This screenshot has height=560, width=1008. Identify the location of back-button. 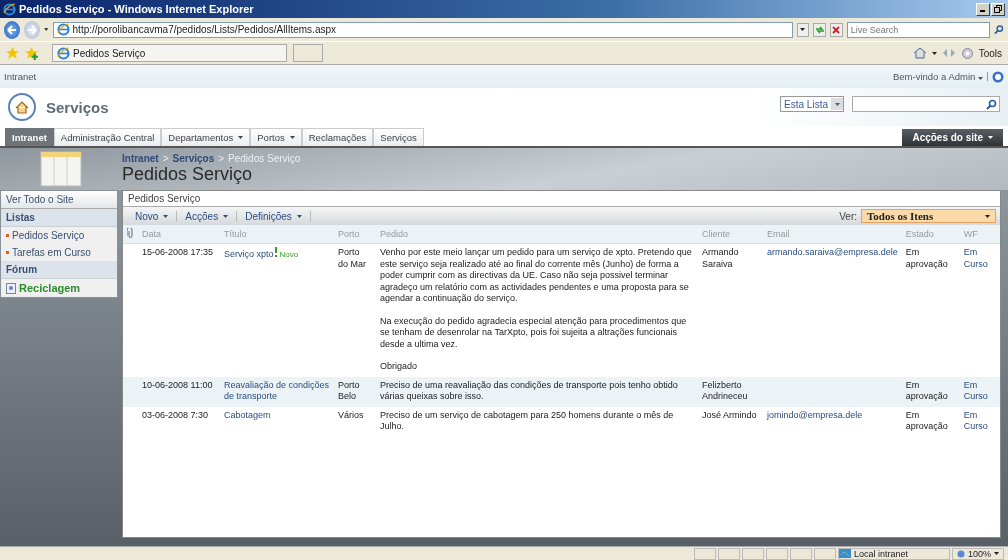
(12, 29).